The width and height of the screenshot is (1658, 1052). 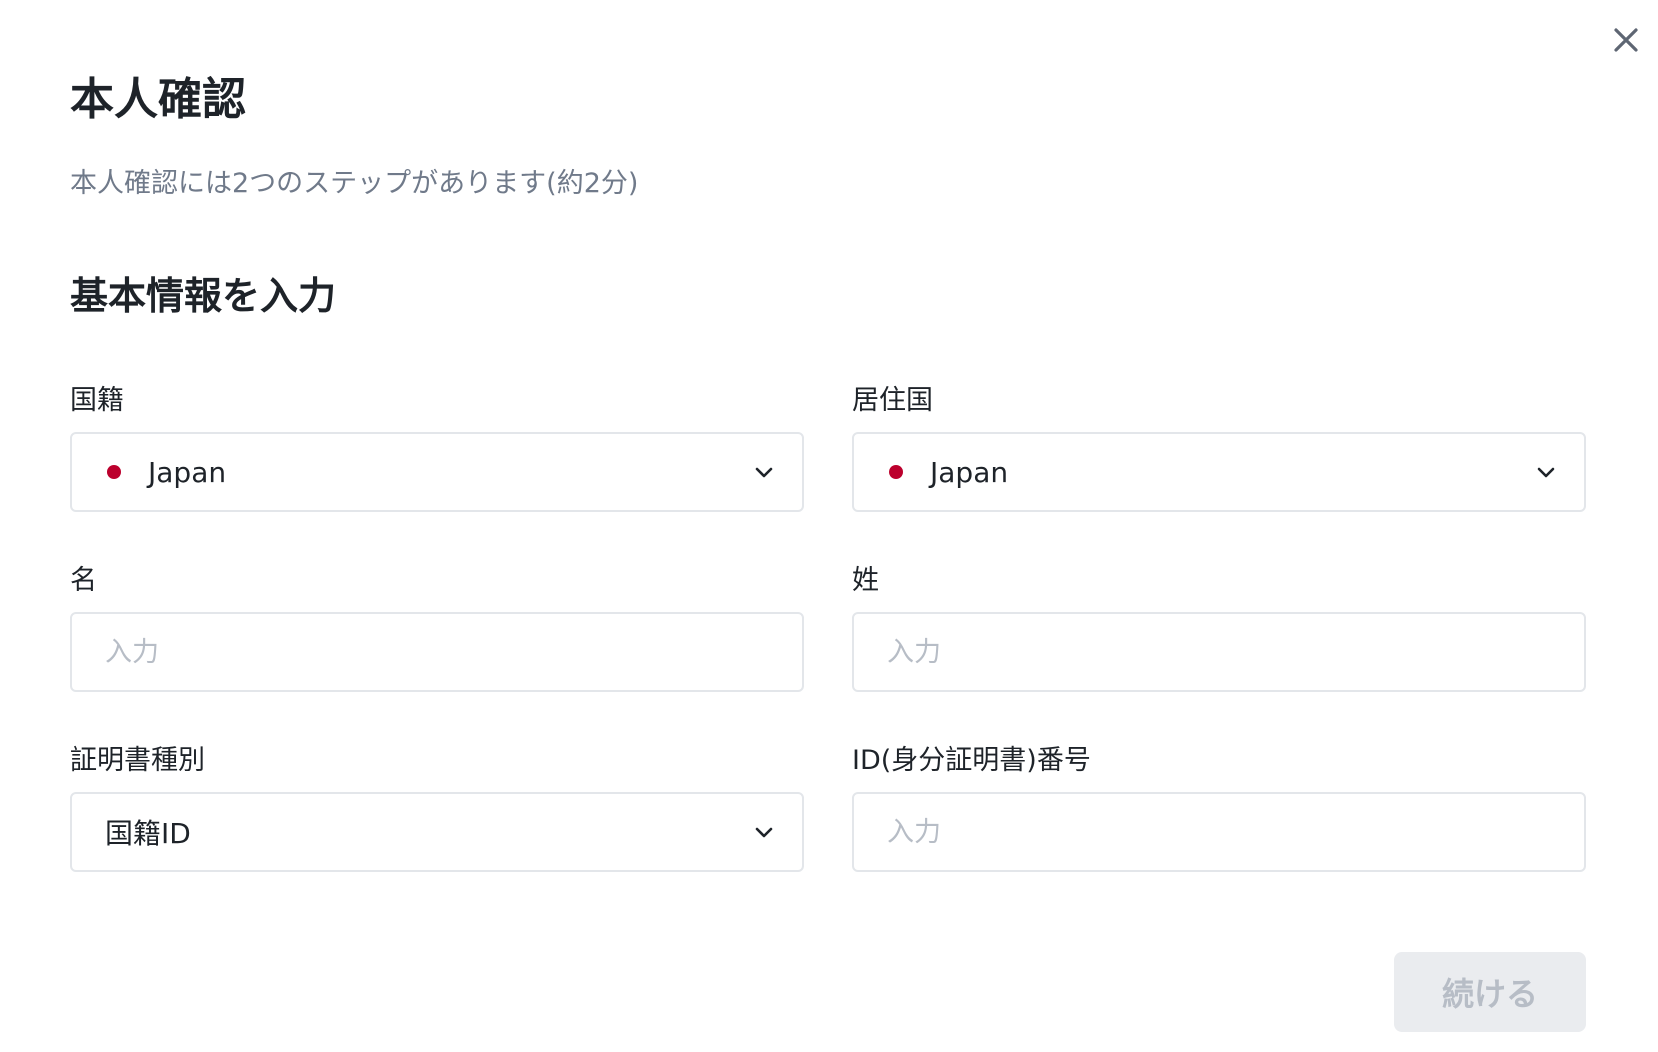 I want to click on first-name-field: 名, so click(x=437, y=626).